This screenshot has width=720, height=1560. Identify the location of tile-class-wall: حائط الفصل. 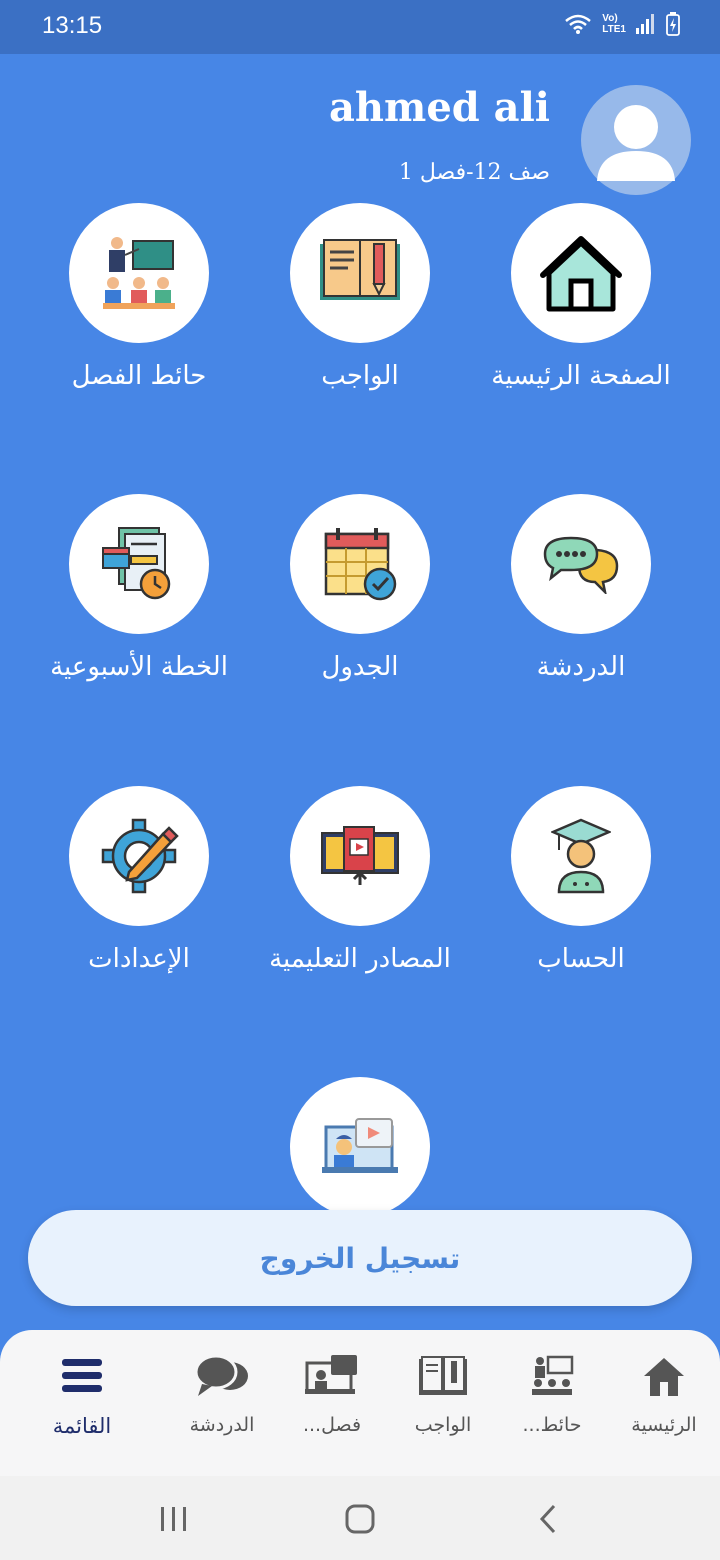
(139, 297).